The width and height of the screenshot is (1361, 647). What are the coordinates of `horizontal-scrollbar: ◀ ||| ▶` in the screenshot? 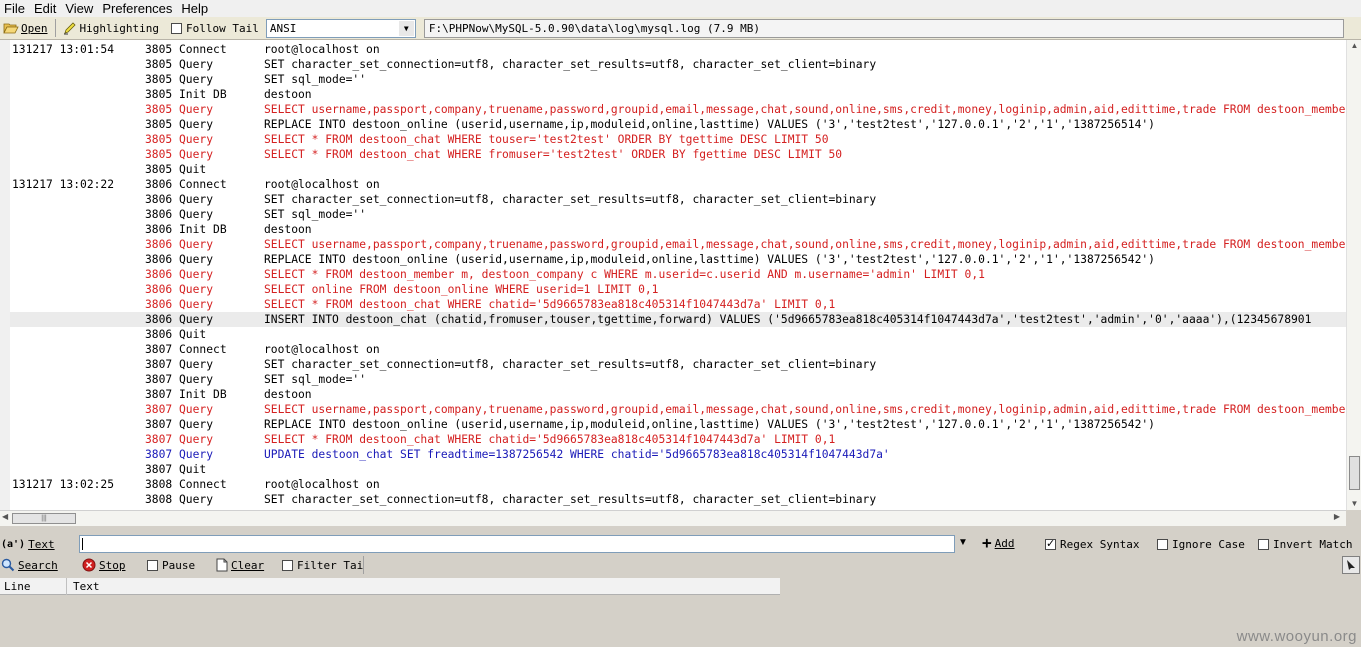 It's located at (673, 518).